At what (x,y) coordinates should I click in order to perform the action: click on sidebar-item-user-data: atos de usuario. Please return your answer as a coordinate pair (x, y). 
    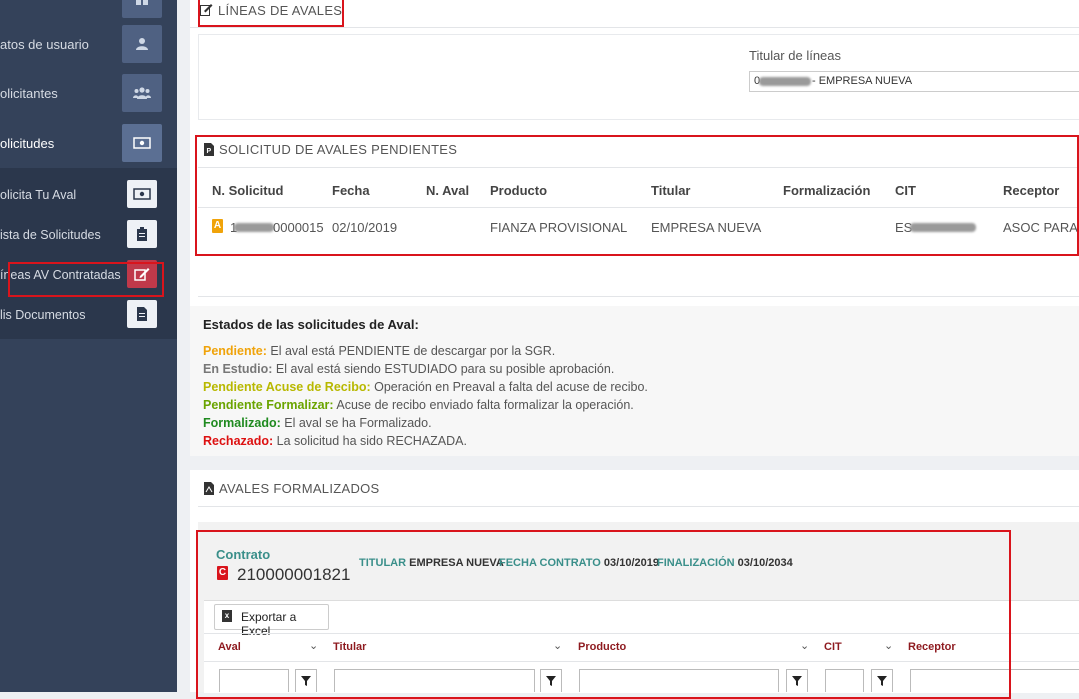
    Looking at the image, I should click on (88, 45).